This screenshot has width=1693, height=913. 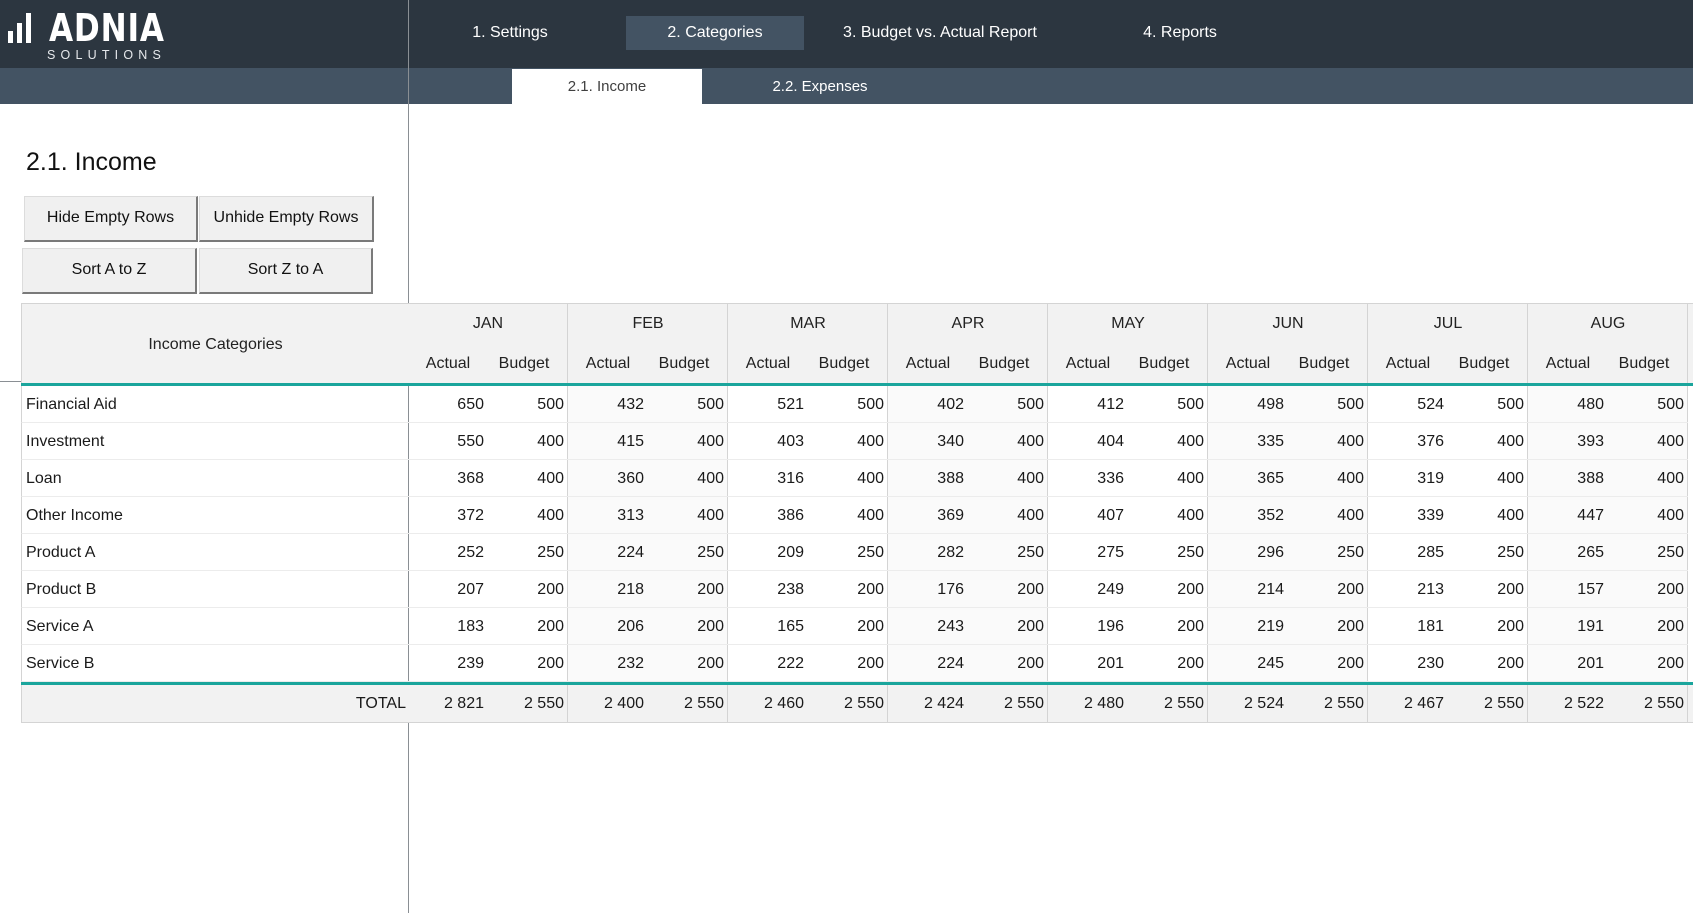 I want to click on actual-value-cell: 239, so click(x=448, y=663).